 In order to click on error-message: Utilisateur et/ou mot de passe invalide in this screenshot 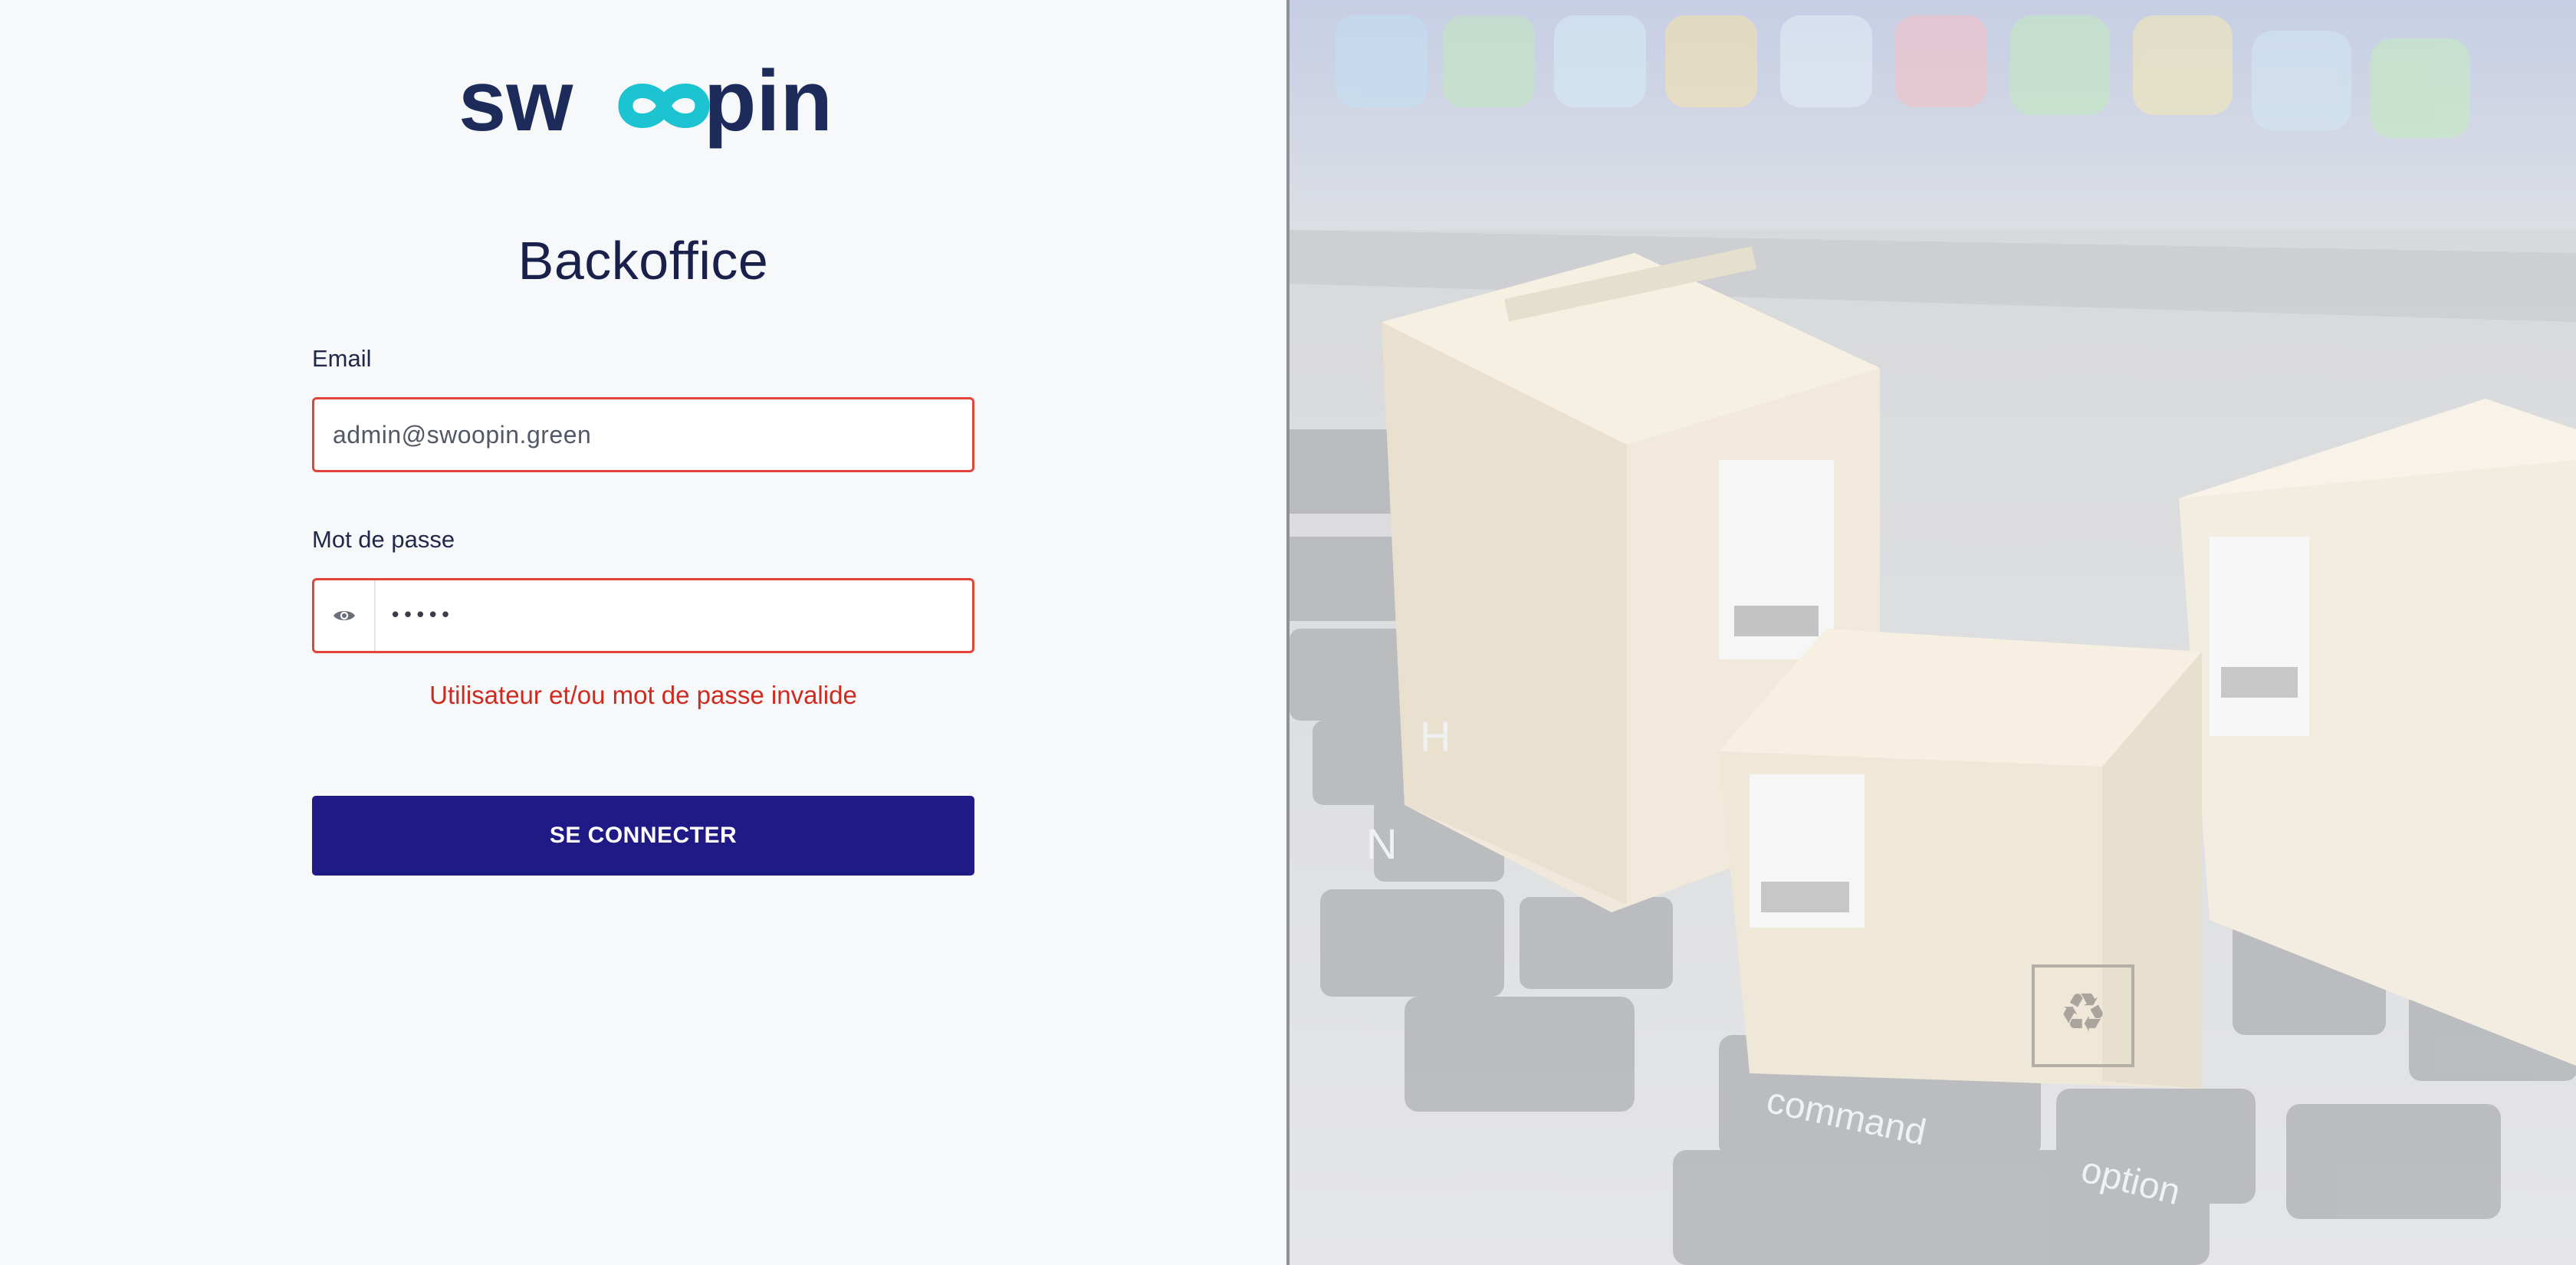, I will do `click(643, 695)`.